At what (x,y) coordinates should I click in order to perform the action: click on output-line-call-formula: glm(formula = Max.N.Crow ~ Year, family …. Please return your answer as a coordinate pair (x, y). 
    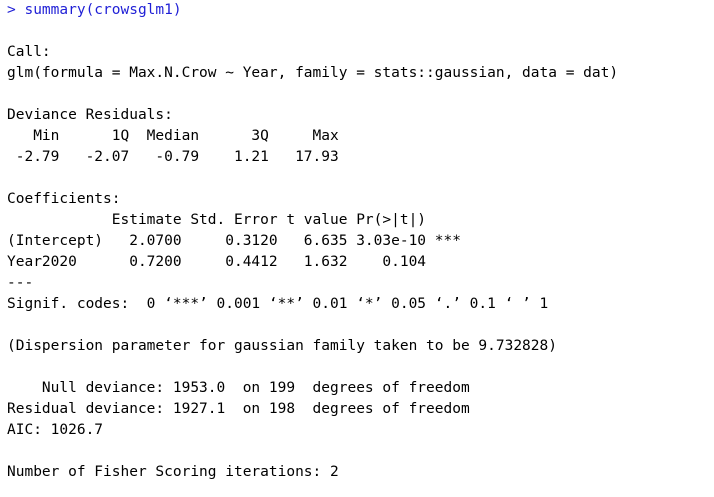
    Looking at the image, I should click on (313, 73).